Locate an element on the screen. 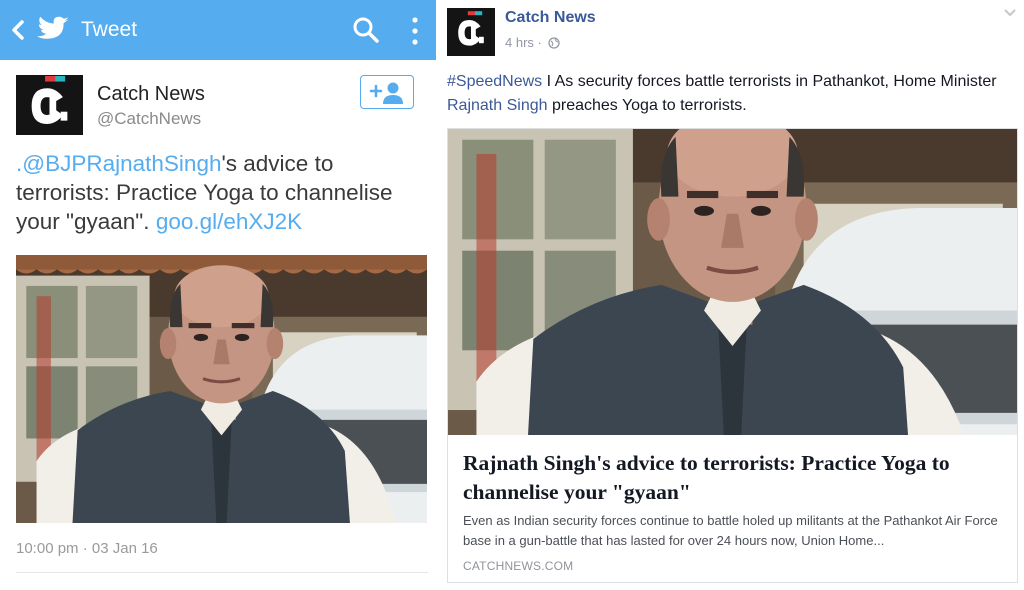 This screenshot has height=590, width=1024. follow-button is located at coordinates (387, 92).